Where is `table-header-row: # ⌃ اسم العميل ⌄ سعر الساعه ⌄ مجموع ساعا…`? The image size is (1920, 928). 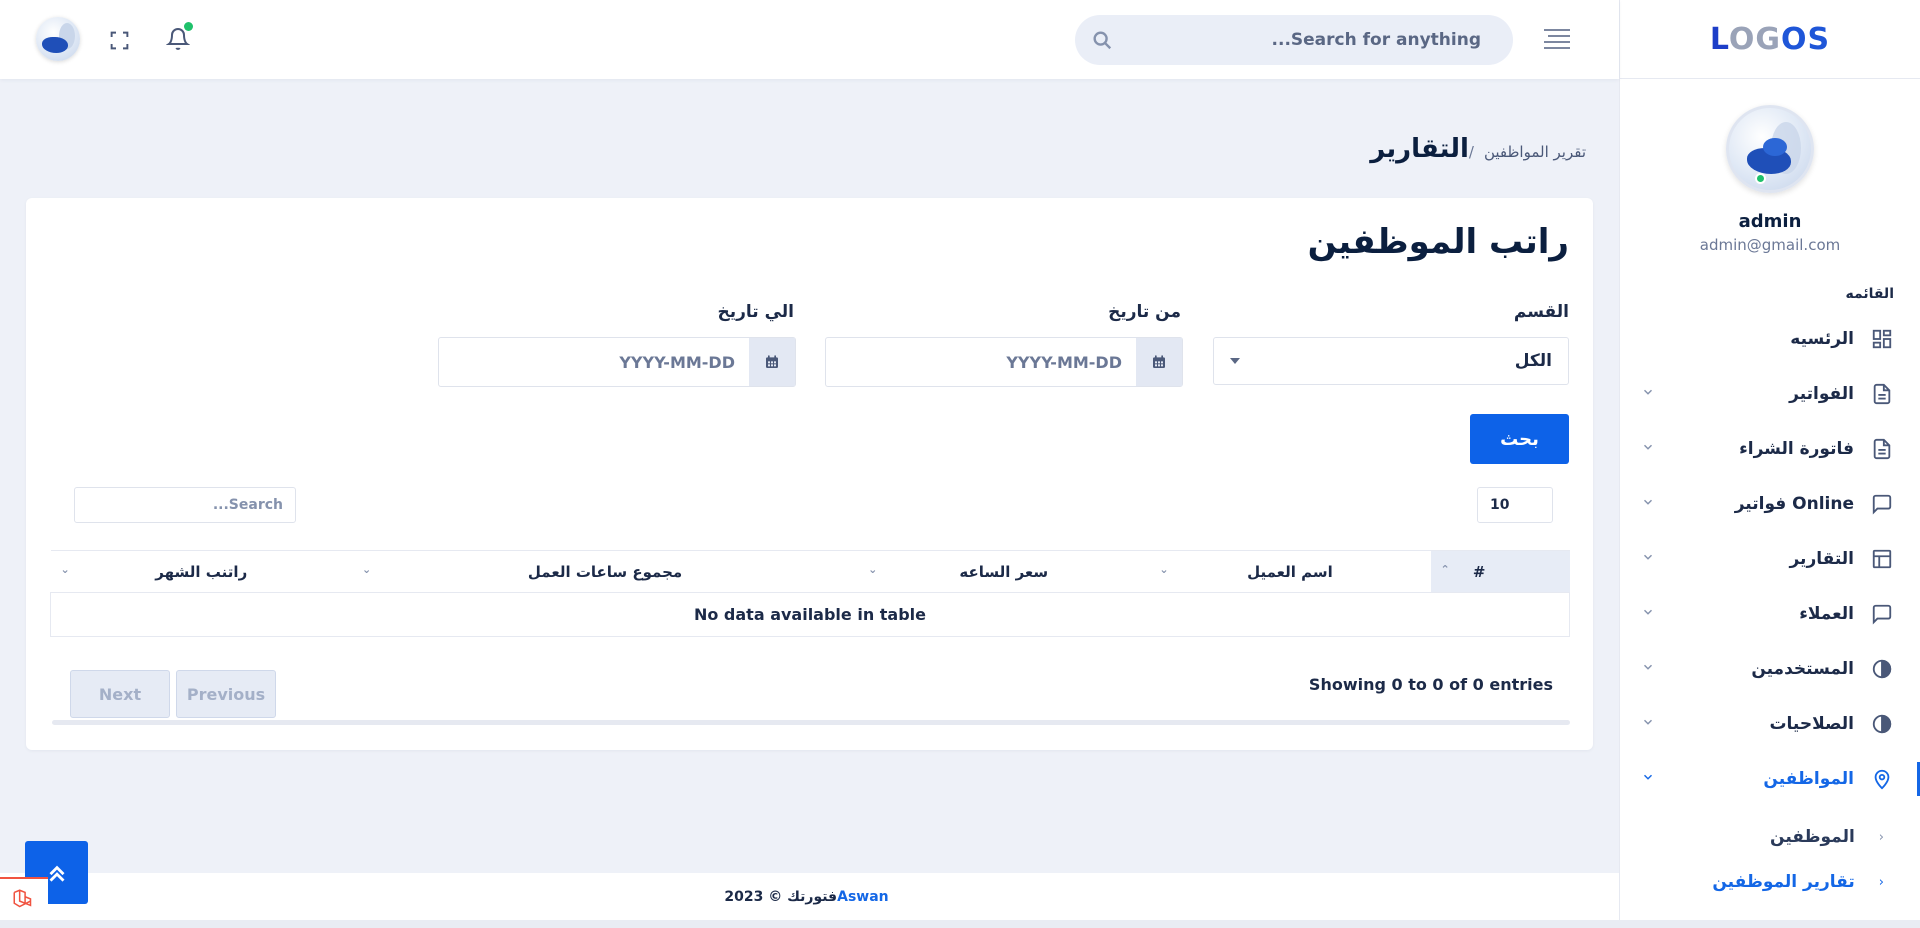
table-header-row: # ⌃ اسم العميل ⌄ سعر الساعه ⌄ مجموع ساعا… is located at coordinates (810, 571).